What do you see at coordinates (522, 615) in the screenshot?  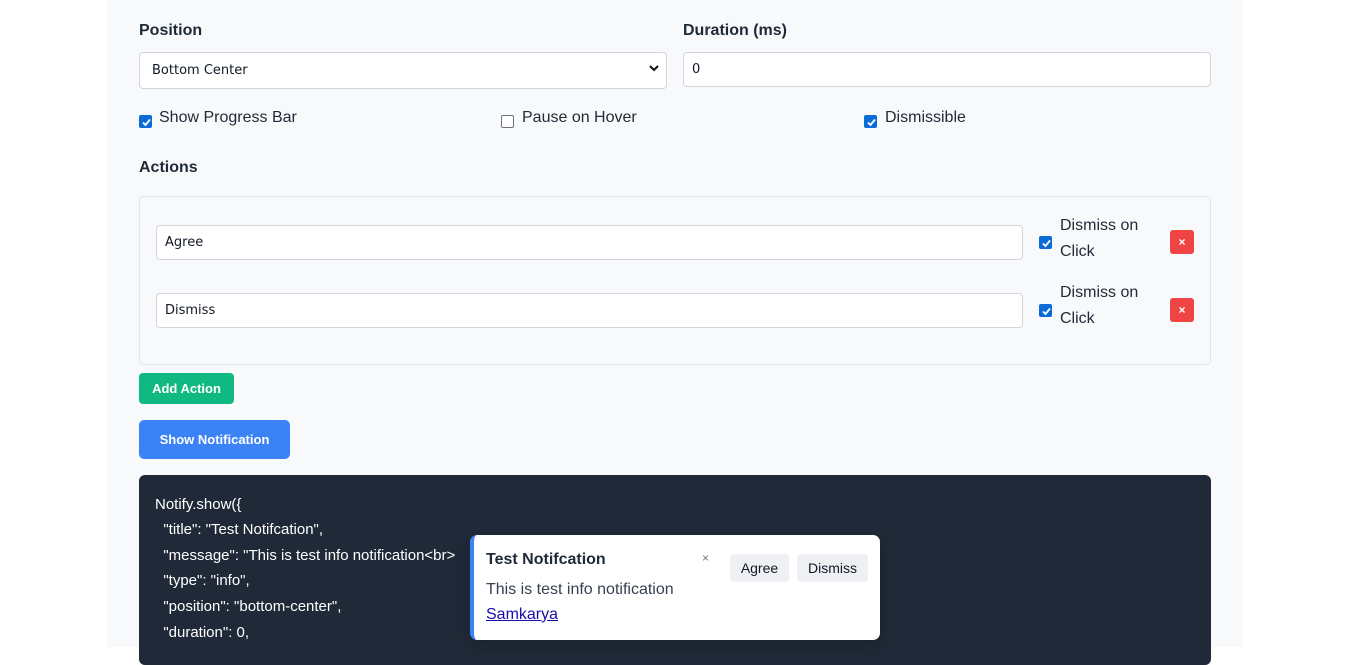 I see `toast-link: Samkarya` at bounding box center [522, 615].